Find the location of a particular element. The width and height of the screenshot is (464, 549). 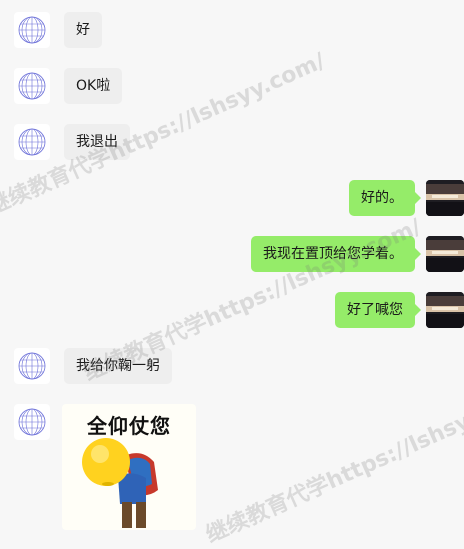

bowing-emoji-sticker: 全仰仗您 is located at coordinates (129, 467).